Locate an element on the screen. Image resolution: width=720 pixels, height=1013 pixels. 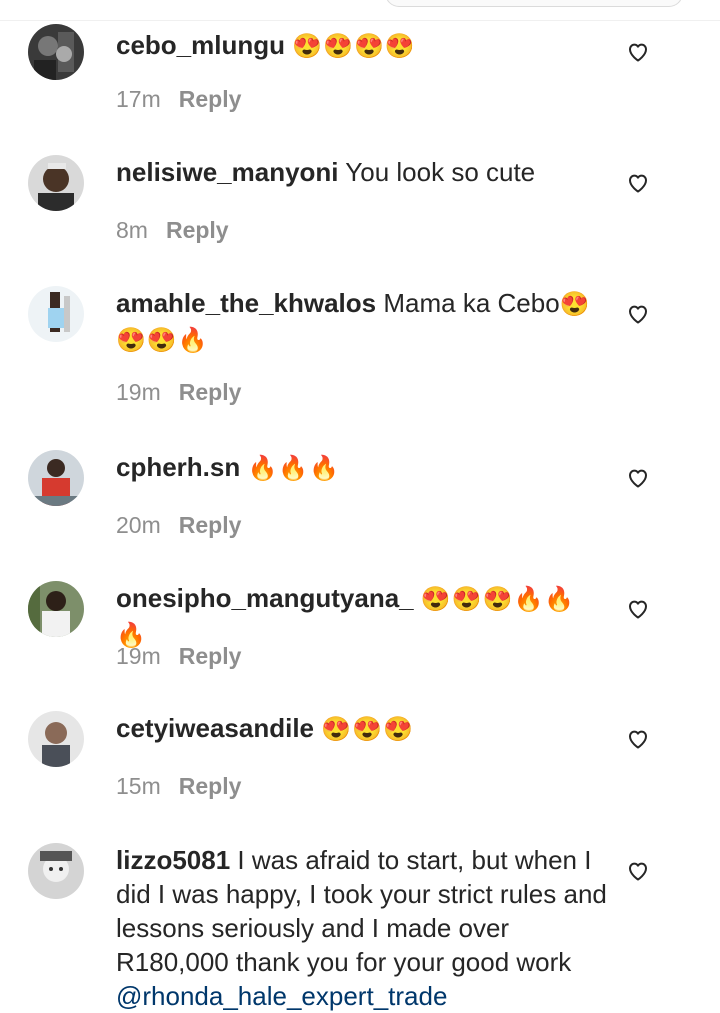
comment-time: 20m is located at coordinates (138, 525).